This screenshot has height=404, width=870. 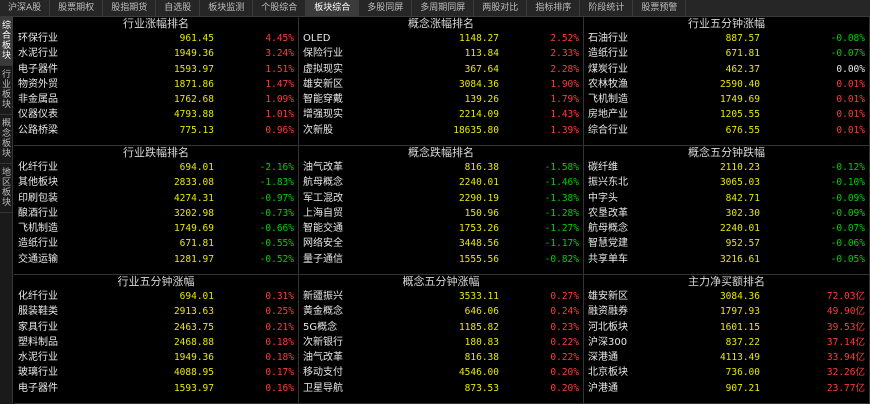 What do you see at coordinates (726, 114) in the screenshot?
I see `list-item: 房地产业 1205.55 0.01%` at bounding box center [726, 114].